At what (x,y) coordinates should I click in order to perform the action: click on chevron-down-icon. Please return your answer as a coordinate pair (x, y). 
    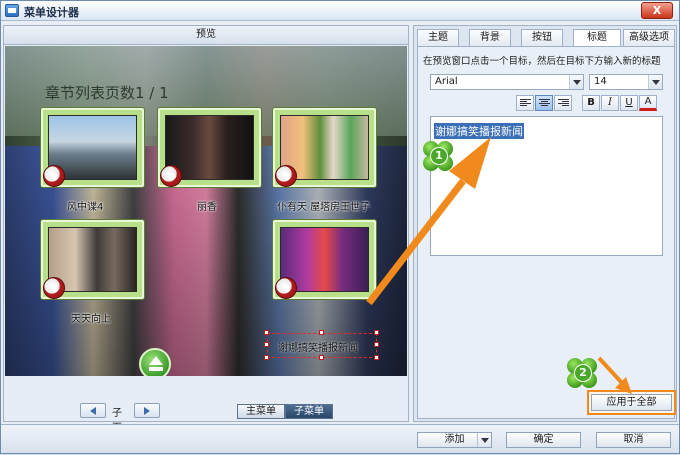
    Looking at the image, I should click on (484, 440).